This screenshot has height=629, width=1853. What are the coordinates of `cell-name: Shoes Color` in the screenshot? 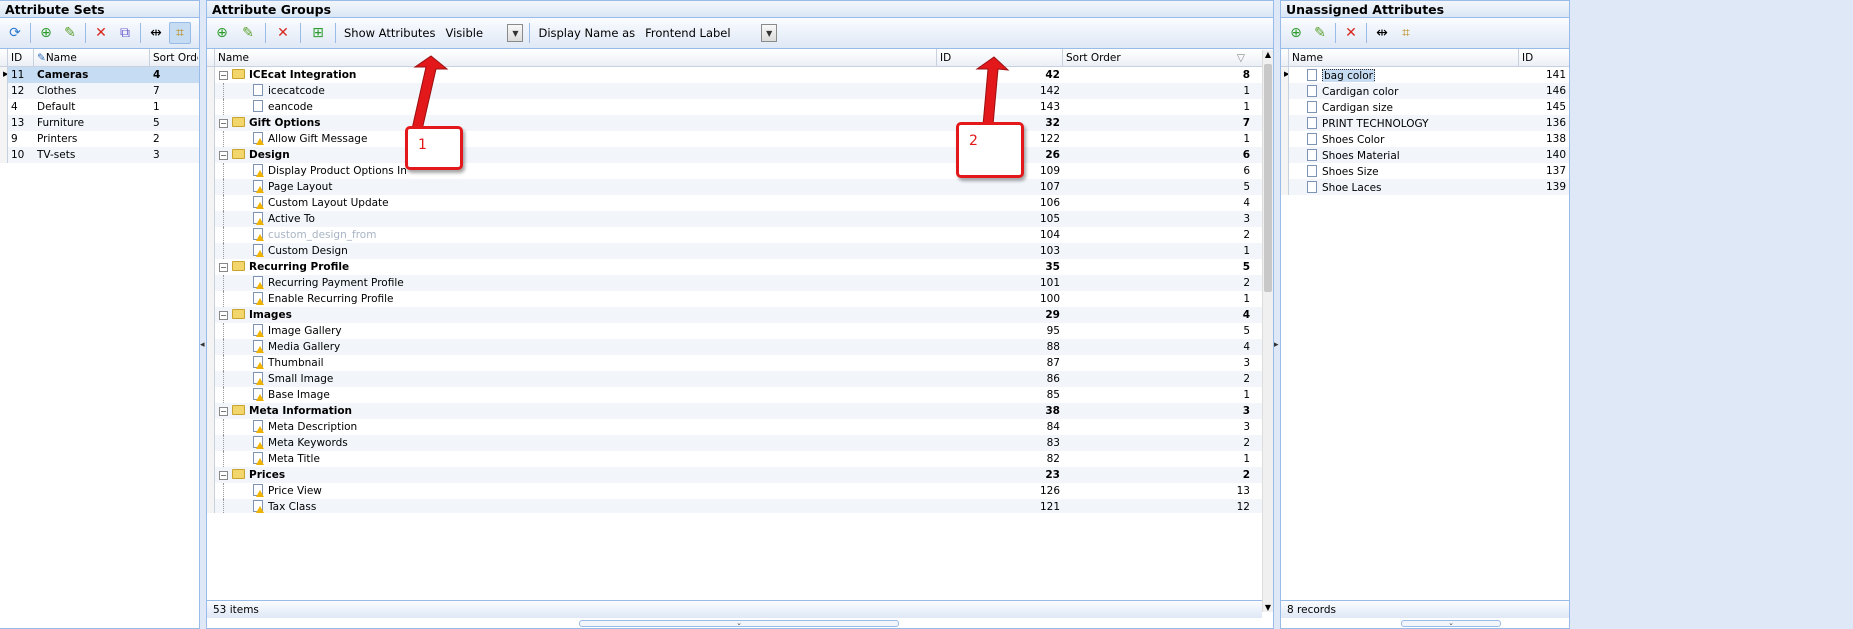 It's located at (1404, 139).